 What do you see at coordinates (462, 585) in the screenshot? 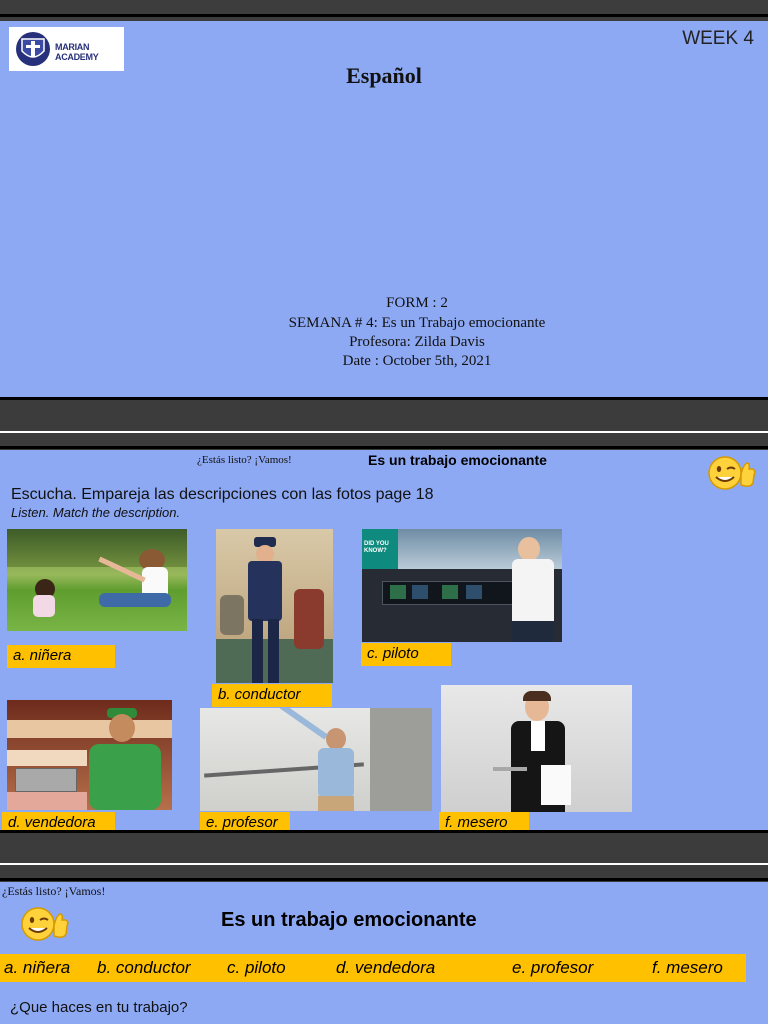
I see `photo-pilot: DID YOU KNOW?` at bounding box center [462, 585].